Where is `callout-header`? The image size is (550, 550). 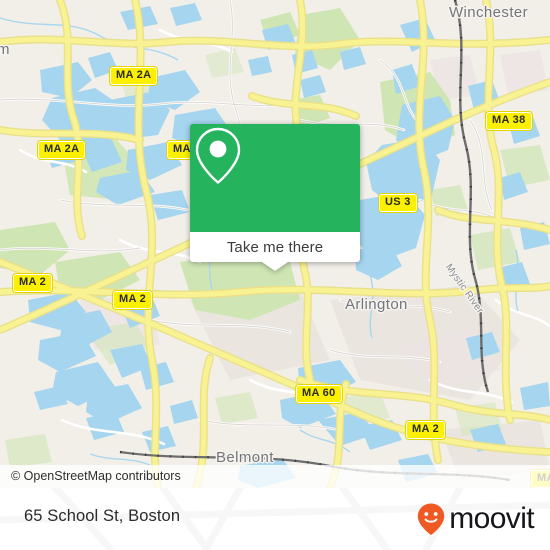 callout-header is located at coordinates (275, 178).